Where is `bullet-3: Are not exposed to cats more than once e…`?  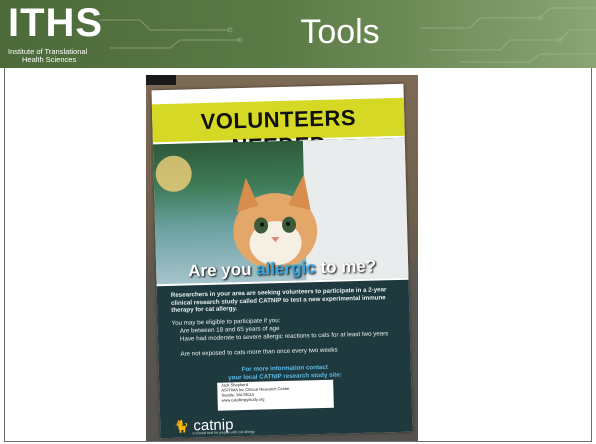 bullet-3: Are not exposed to cats more than once e… is located at coordinates (259, 352).